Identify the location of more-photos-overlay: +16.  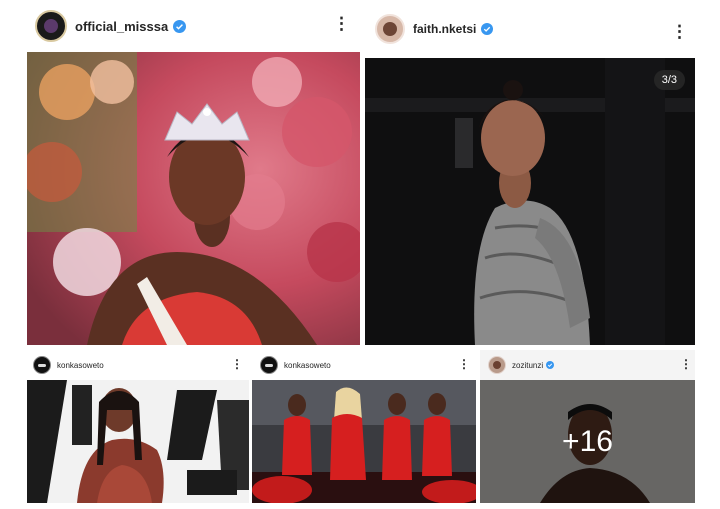
(587, 441).